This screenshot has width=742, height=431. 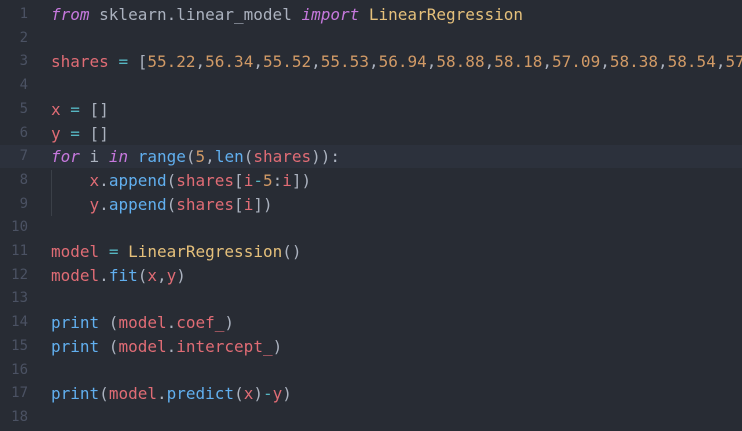 What do you see at coordinates (402, 62) in the screenshot?
I see `code-token: 56.94` at bounding box center [402, 62].